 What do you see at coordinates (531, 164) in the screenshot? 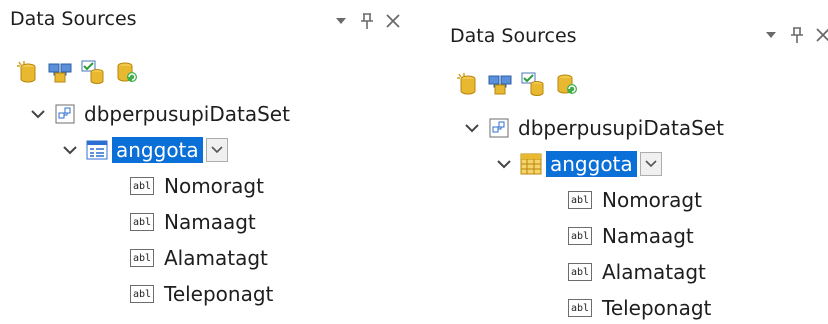
I see `datagridview-icon` at bounding box center [531, 164].